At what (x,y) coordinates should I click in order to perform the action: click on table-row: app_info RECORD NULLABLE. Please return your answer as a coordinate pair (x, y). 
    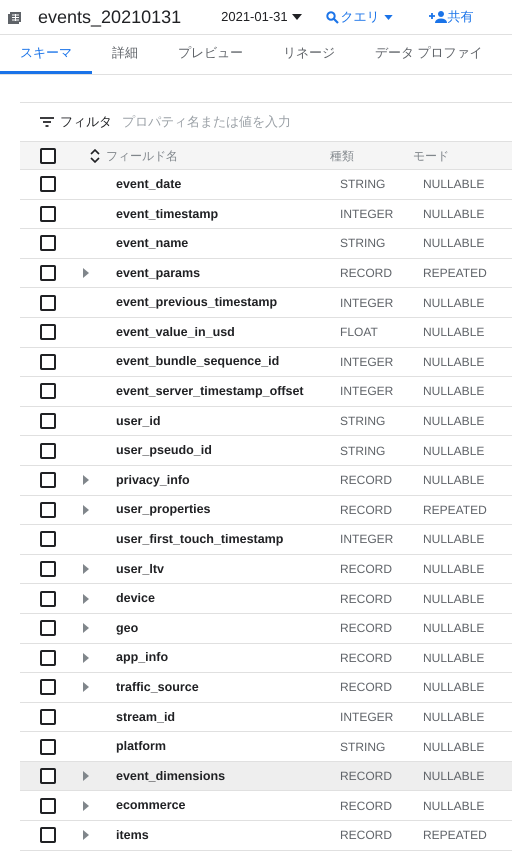
    Looking at the image, I should click on (266, 659).